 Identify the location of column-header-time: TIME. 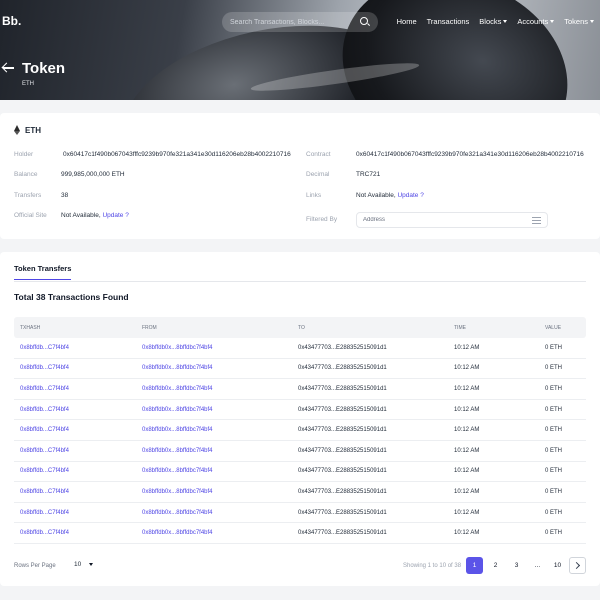
(460, 327).